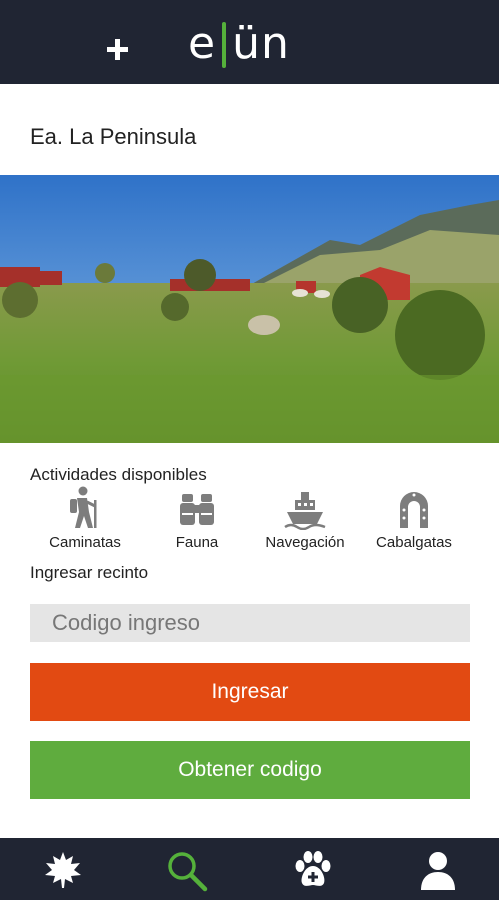 The image size is (499, 900). I want to click on leaf-icon, so click(63, 870).